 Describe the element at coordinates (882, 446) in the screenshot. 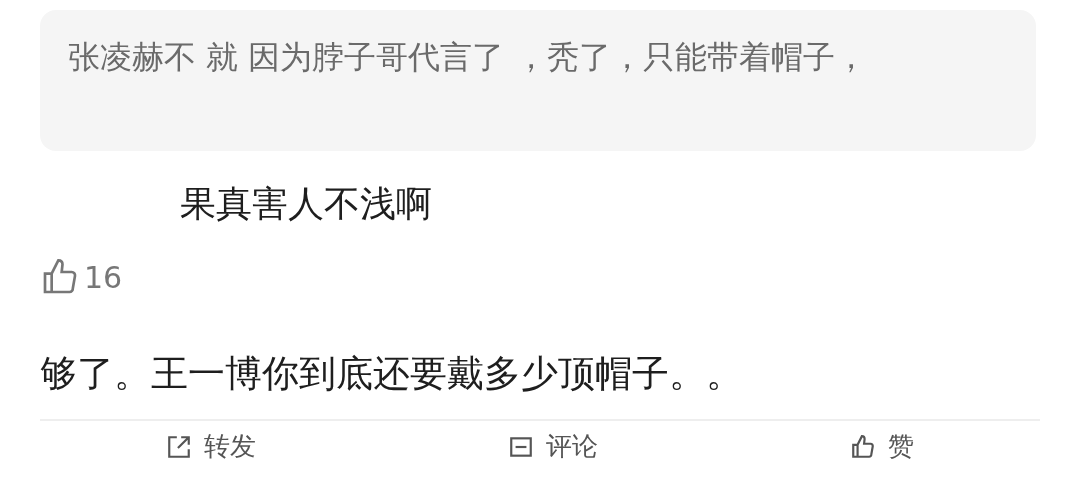

I see `like-button: 赞` at that location.